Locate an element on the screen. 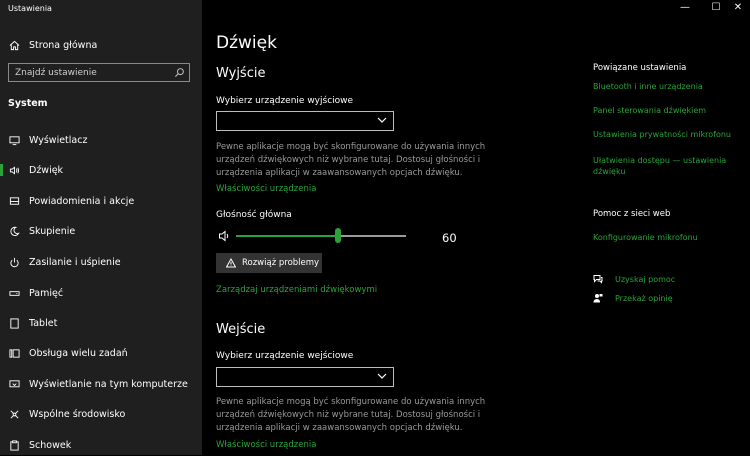 This screenshot has height=456, width=750. manage-devices-link: Zarządzaj urządzeniami dźwiękowymi is located at coordinates (296, 290).